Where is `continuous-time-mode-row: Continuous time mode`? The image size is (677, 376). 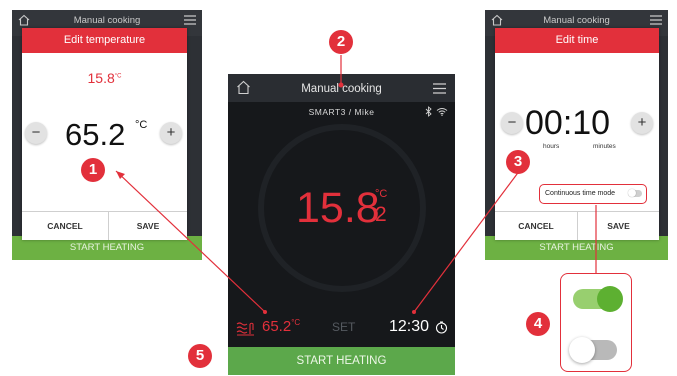 continuous-time-mode-row: Continuous time mode is located at coordinates (593, 194).